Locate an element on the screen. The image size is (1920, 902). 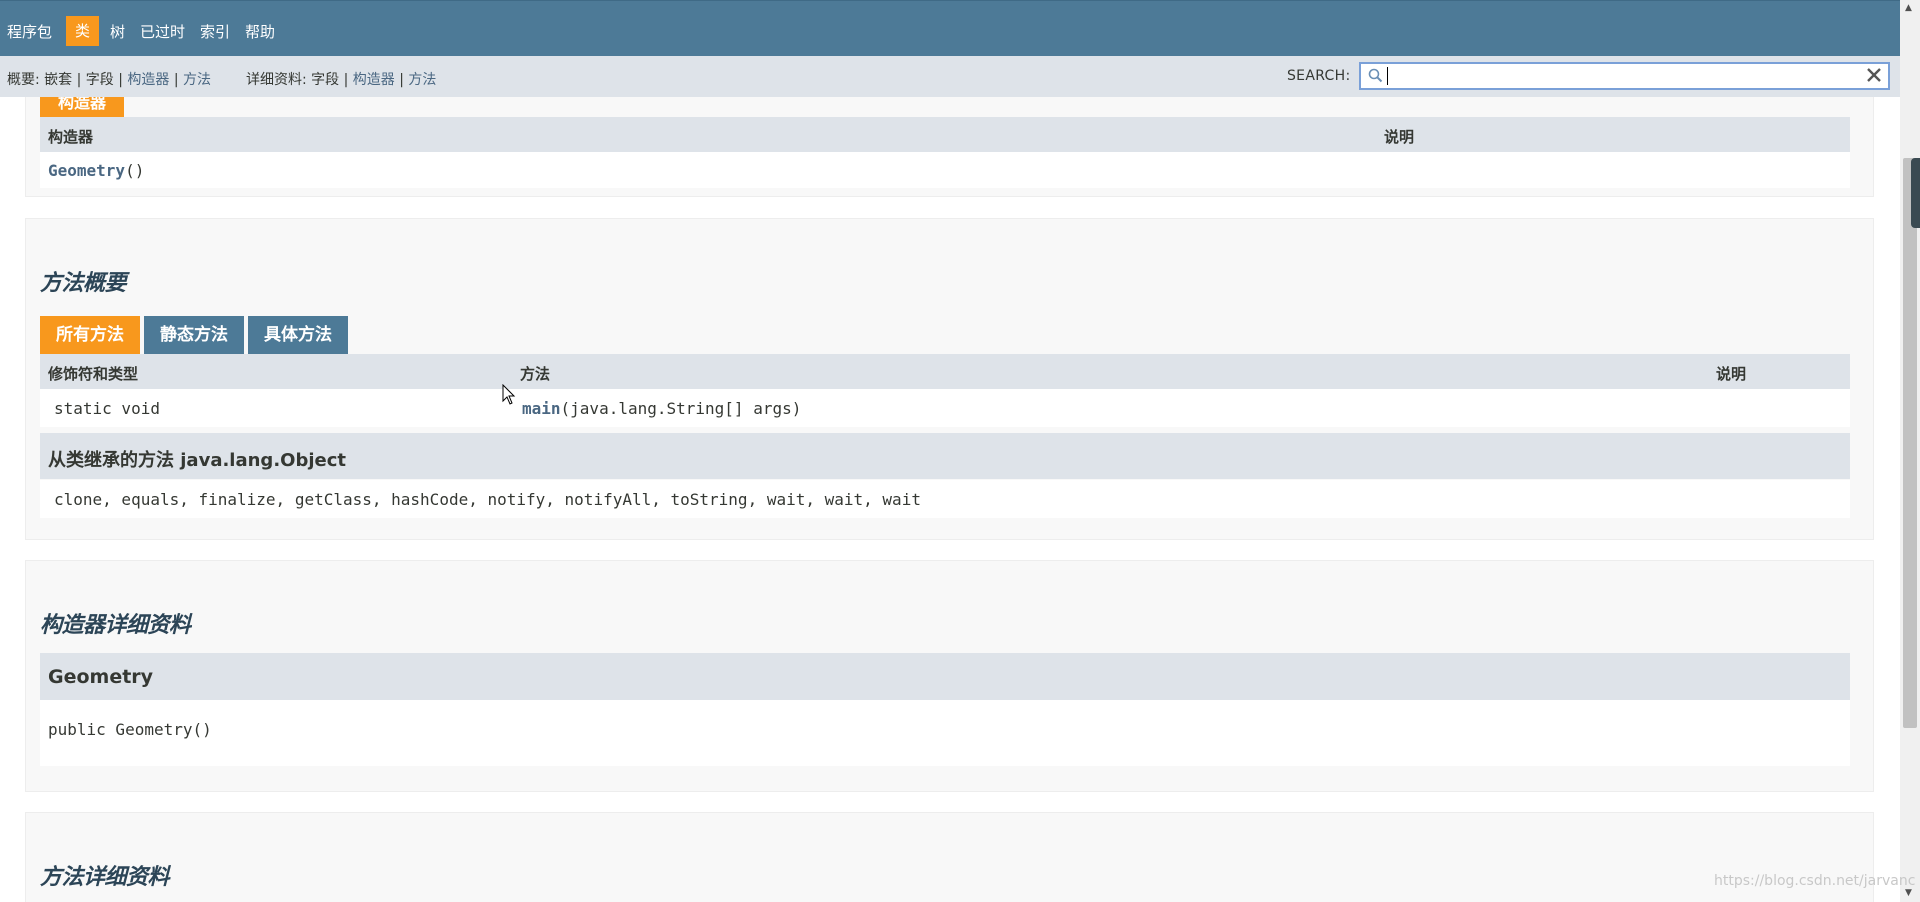
constructor-summary-section: 构造器 构造器 说明 Geometry() is located at coordinates (949, 147).